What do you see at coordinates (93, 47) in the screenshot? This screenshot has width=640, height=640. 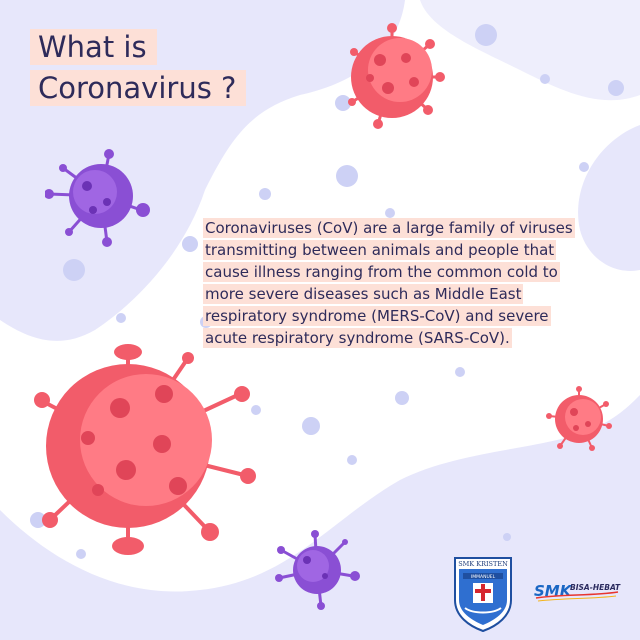 I see `title-line-1: What is` at bounding box center [93, 47].